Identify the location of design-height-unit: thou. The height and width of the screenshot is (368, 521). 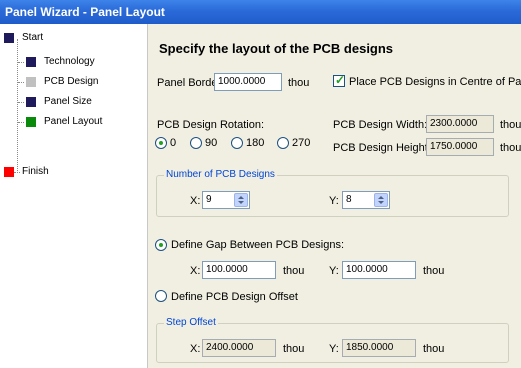
(510, 148).